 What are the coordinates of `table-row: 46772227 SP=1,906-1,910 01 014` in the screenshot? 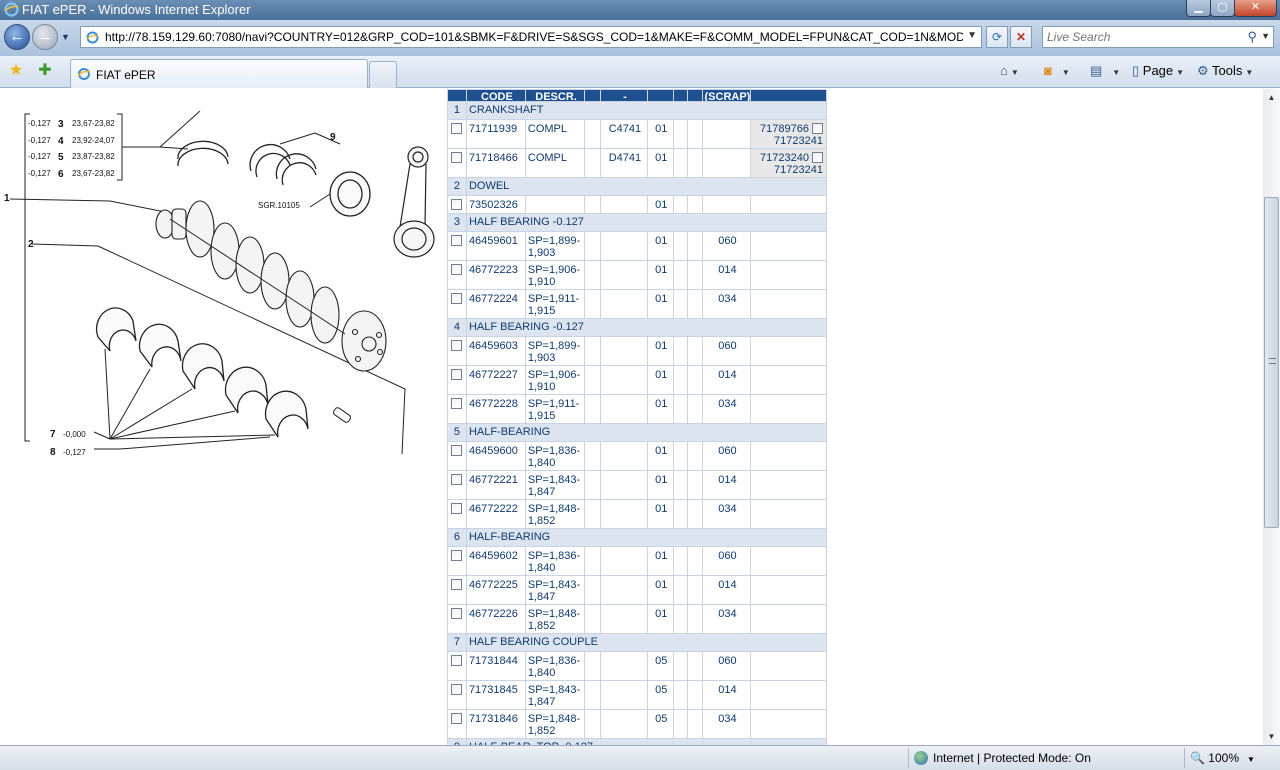 It's located at (637, 380).